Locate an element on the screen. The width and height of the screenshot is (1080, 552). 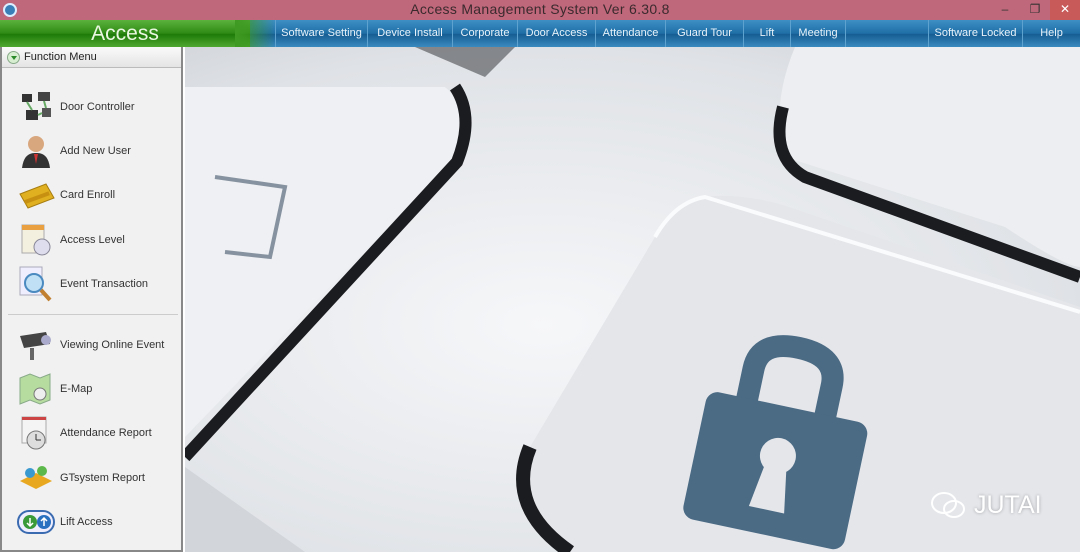
module-title: Access is located at coordinates (125, 33).